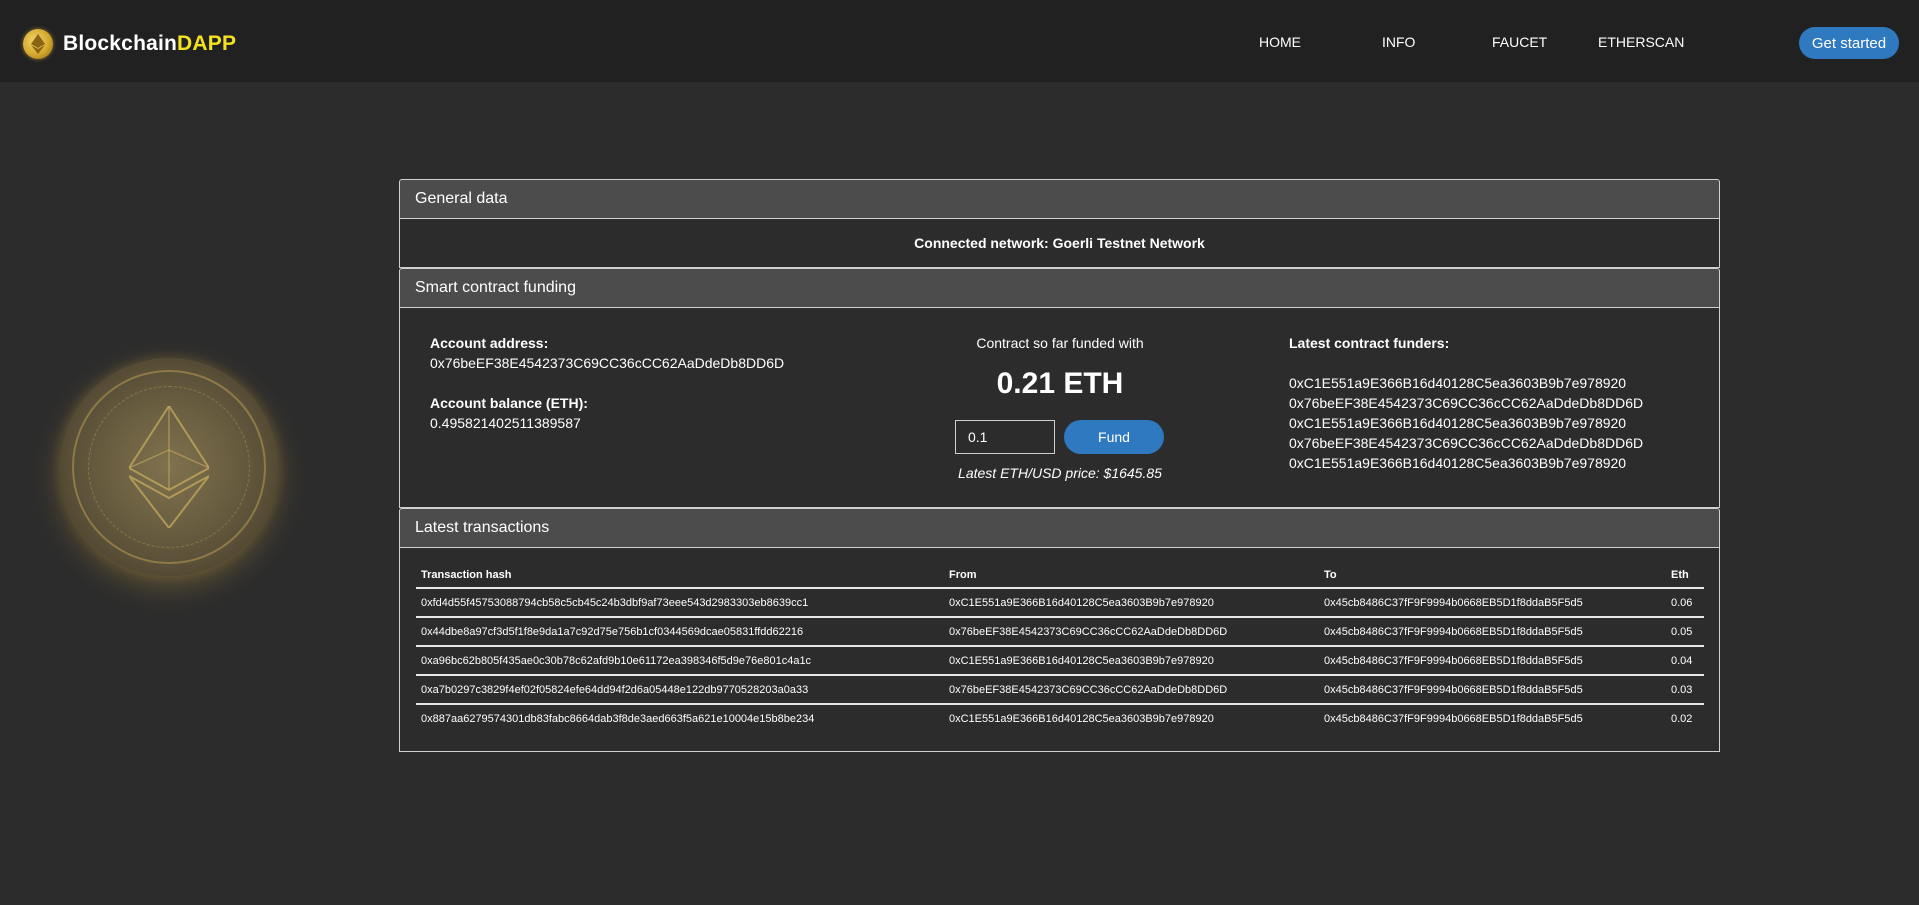 The image size is (1919, 905). Describe the element at coordinates (505, 423) in the screenshot. I see `account-balance-value: 0.495821402511389587` at that location.